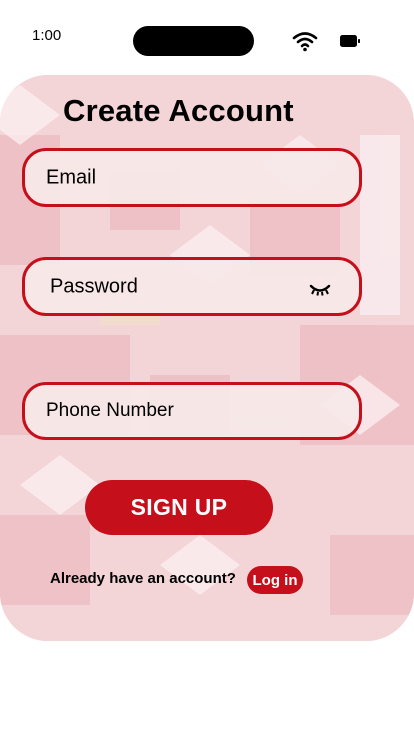  Describe the element at coordinates (350, 41) in the screenshot. I see `battery-icon` at that location.